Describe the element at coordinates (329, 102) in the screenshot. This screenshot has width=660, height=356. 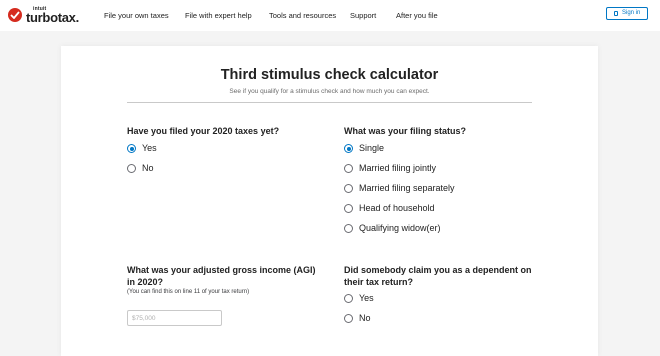
I see `divider` at that location.